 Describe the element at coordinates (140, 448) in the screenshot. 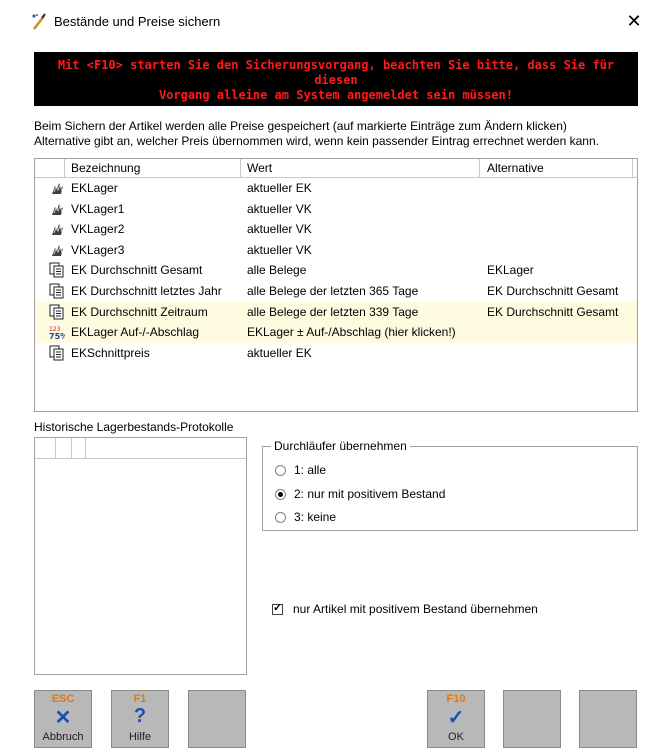

I see `history-header` at that location.